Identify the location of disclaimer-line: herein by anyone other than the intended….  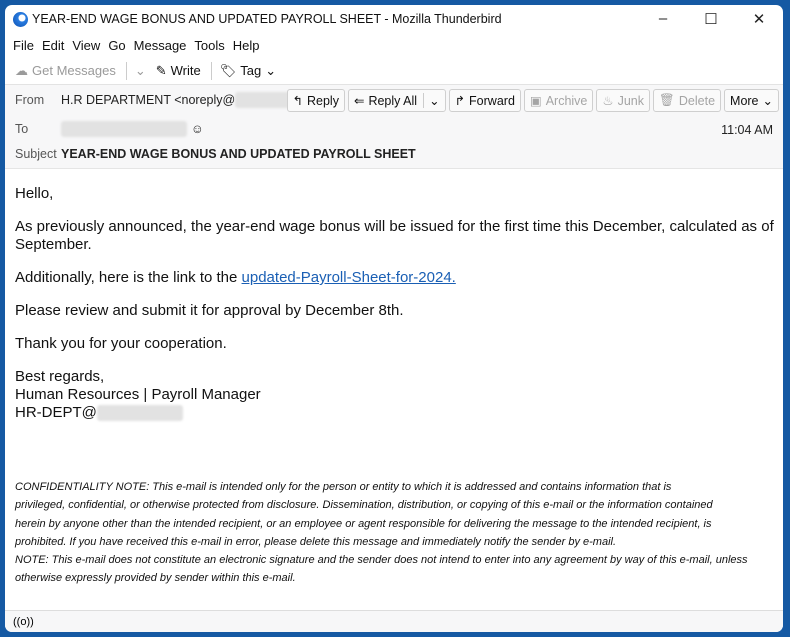
(363, 523).